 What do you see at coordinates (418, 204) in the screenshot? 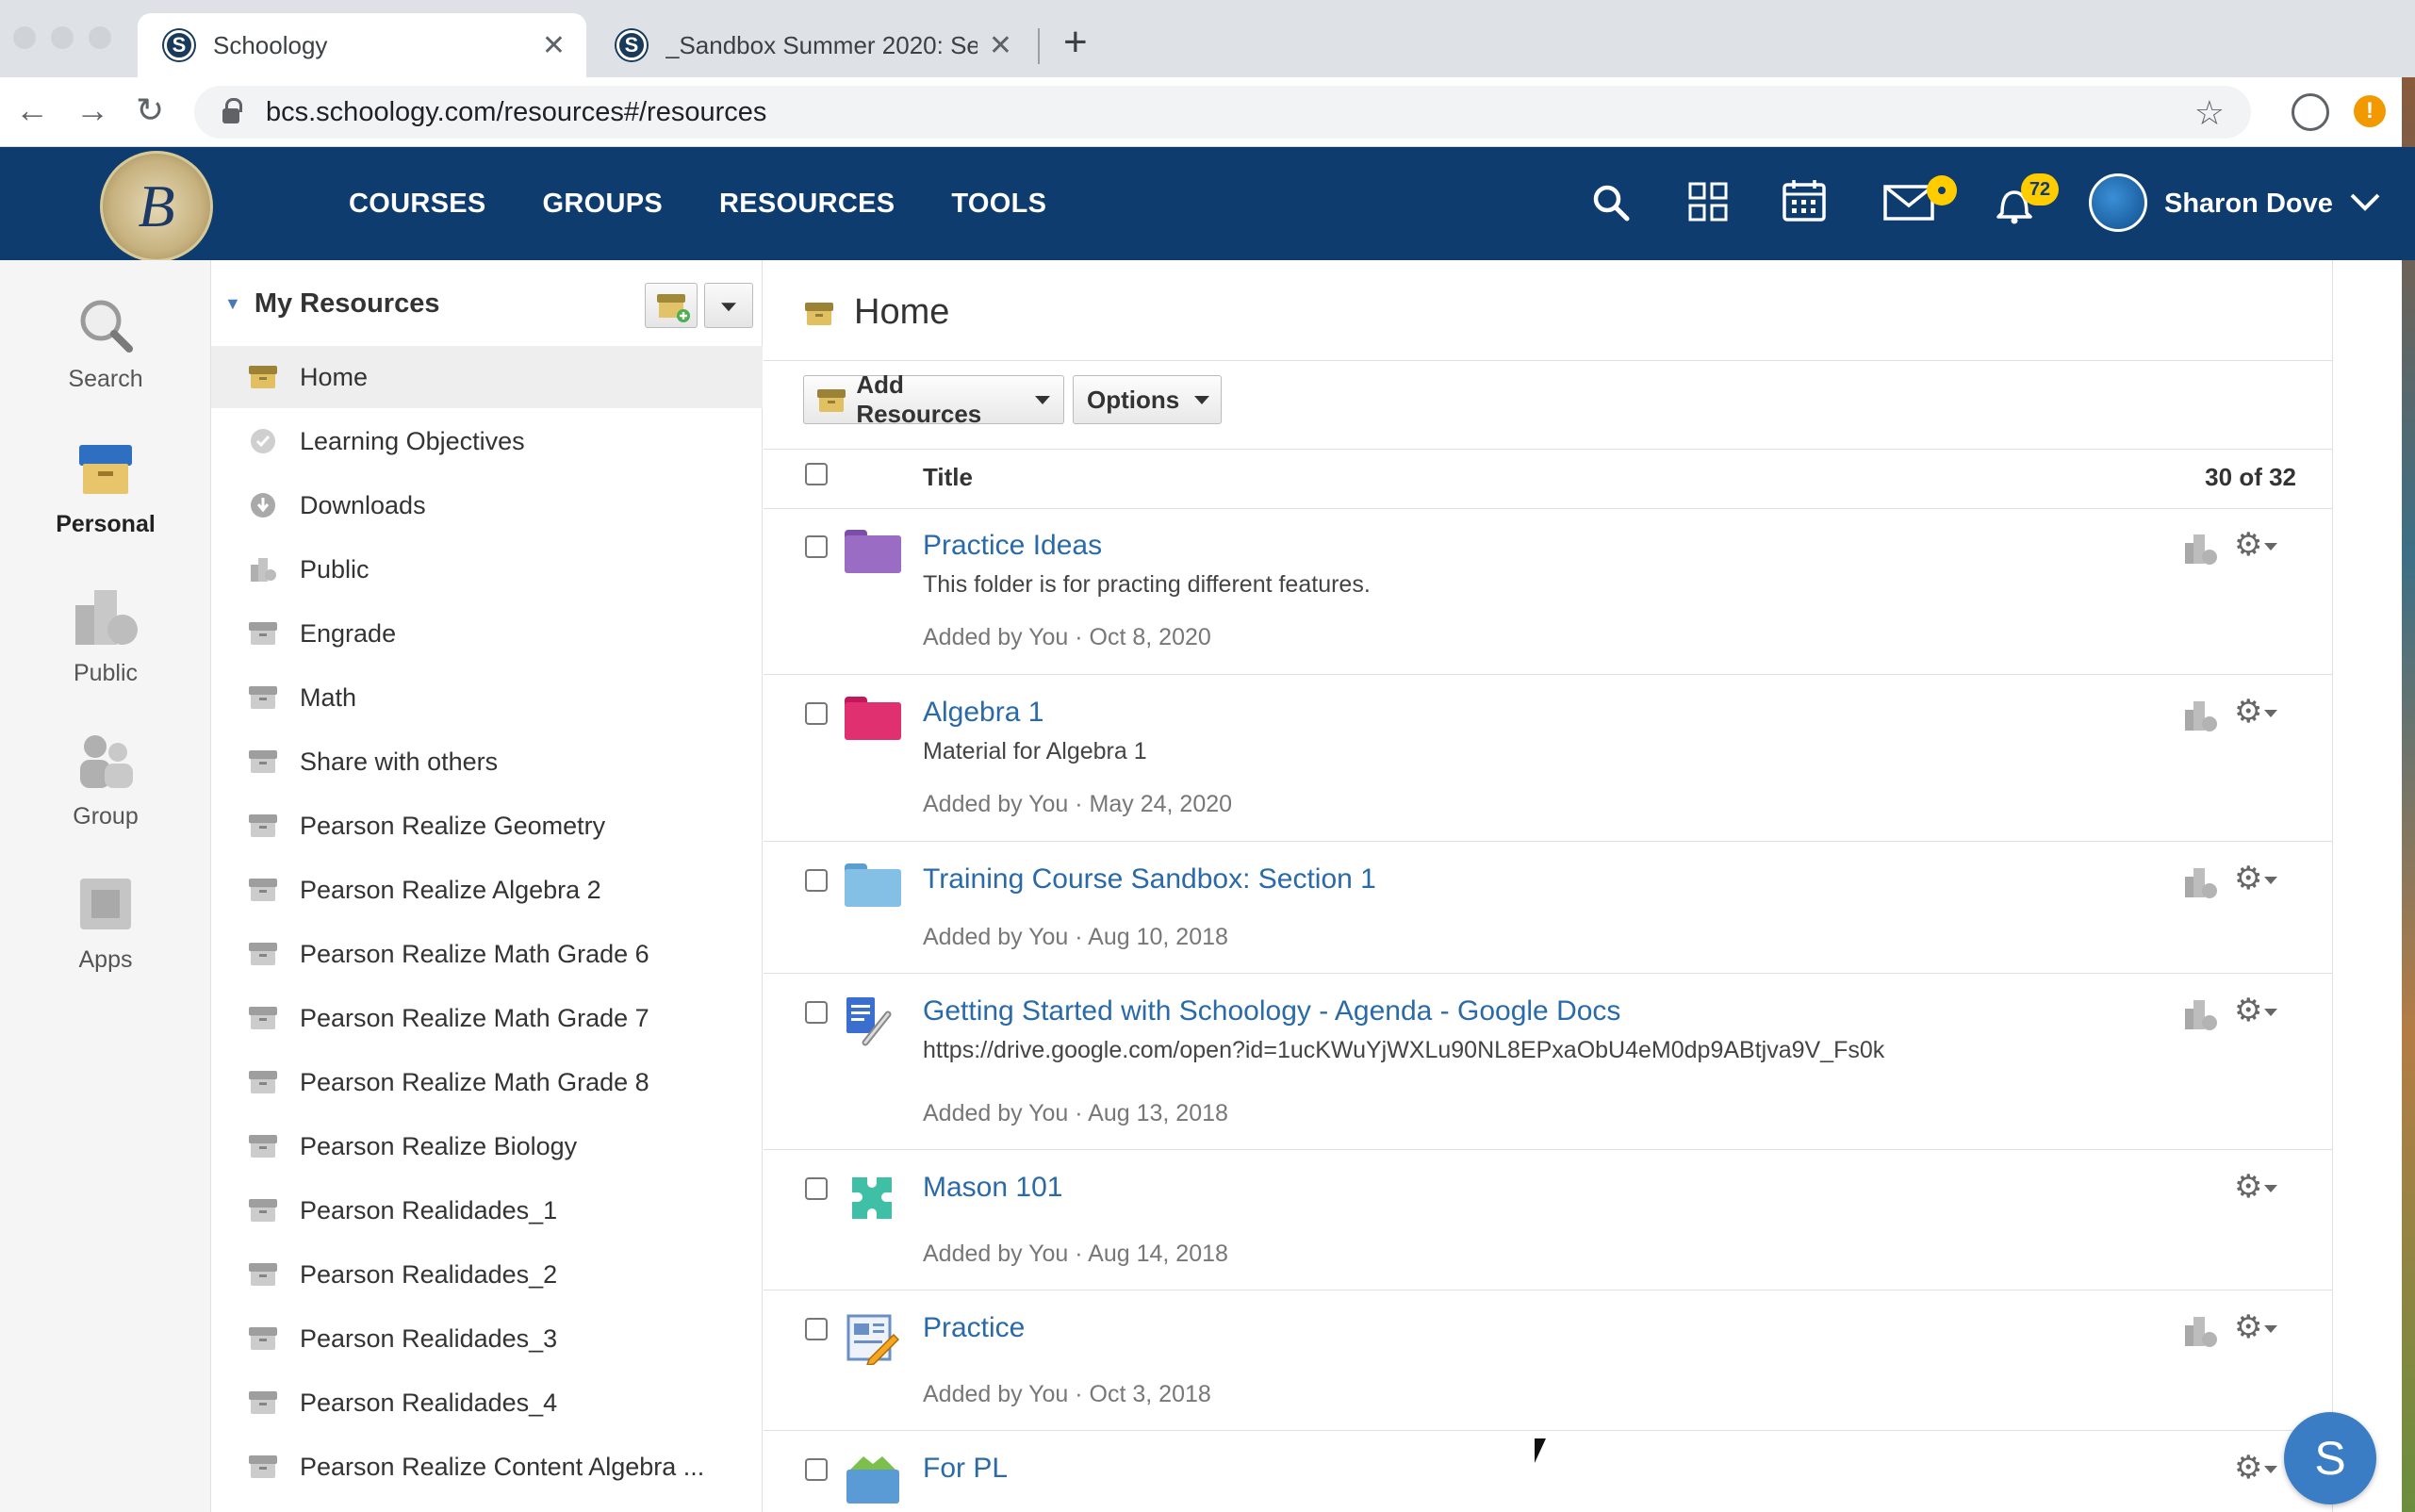
I see `nav-courses: COURSES` at bounding box center [418, 204].